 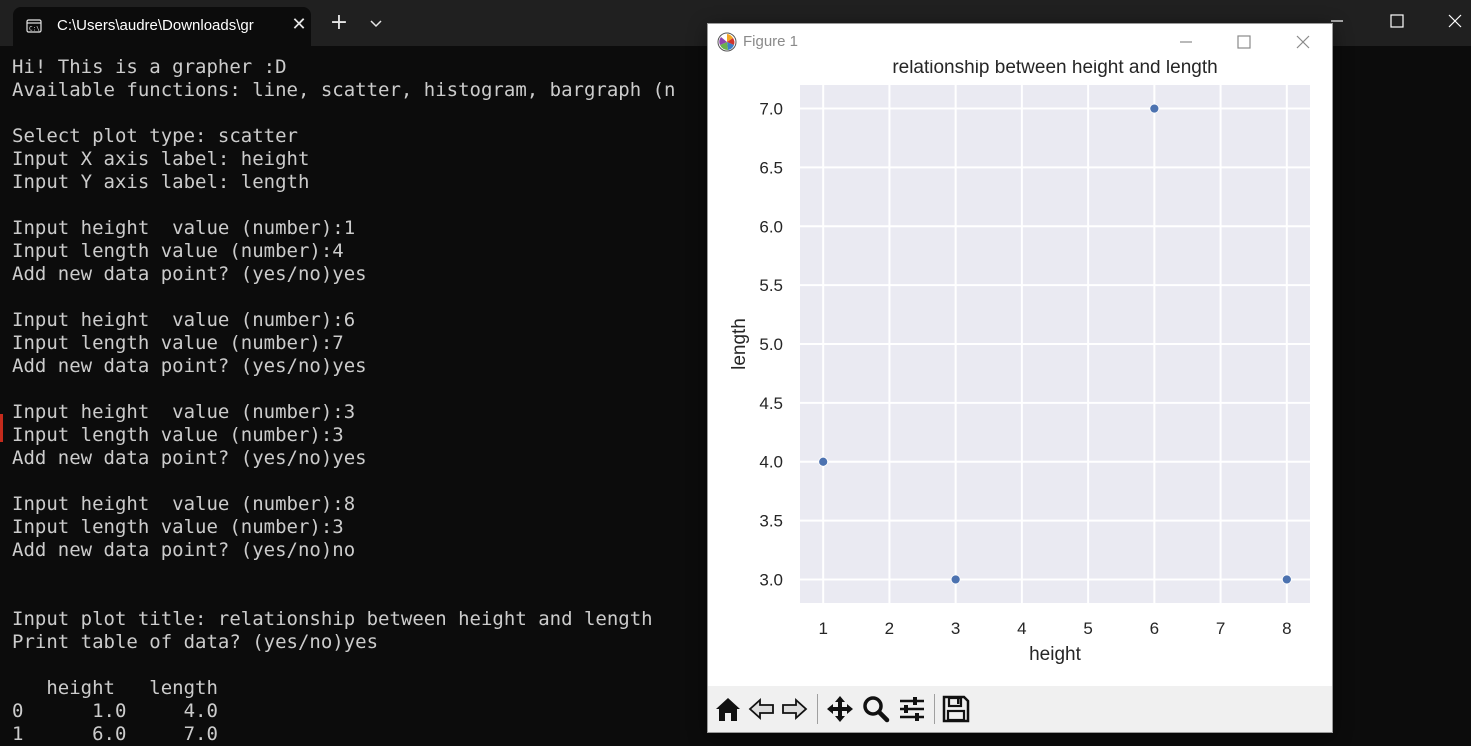 What do you see at coordinates (794, 709) in the screenshot?
I see `forward-icon` at bounding box center [794, 709].